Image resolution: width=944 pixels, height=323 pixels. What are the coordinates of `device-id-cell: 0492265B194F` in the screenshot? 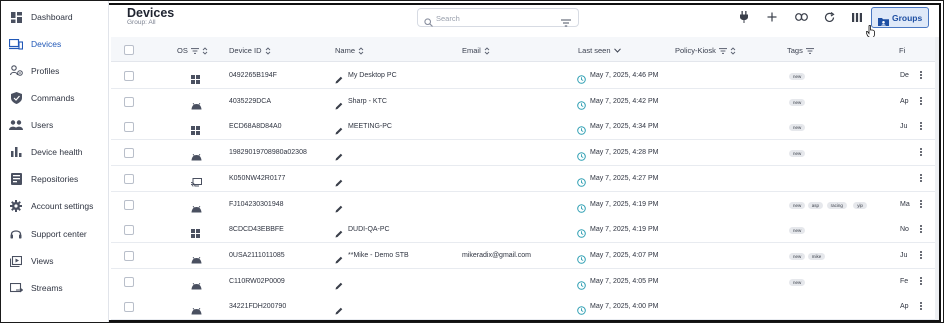 It's located at (253, 75).